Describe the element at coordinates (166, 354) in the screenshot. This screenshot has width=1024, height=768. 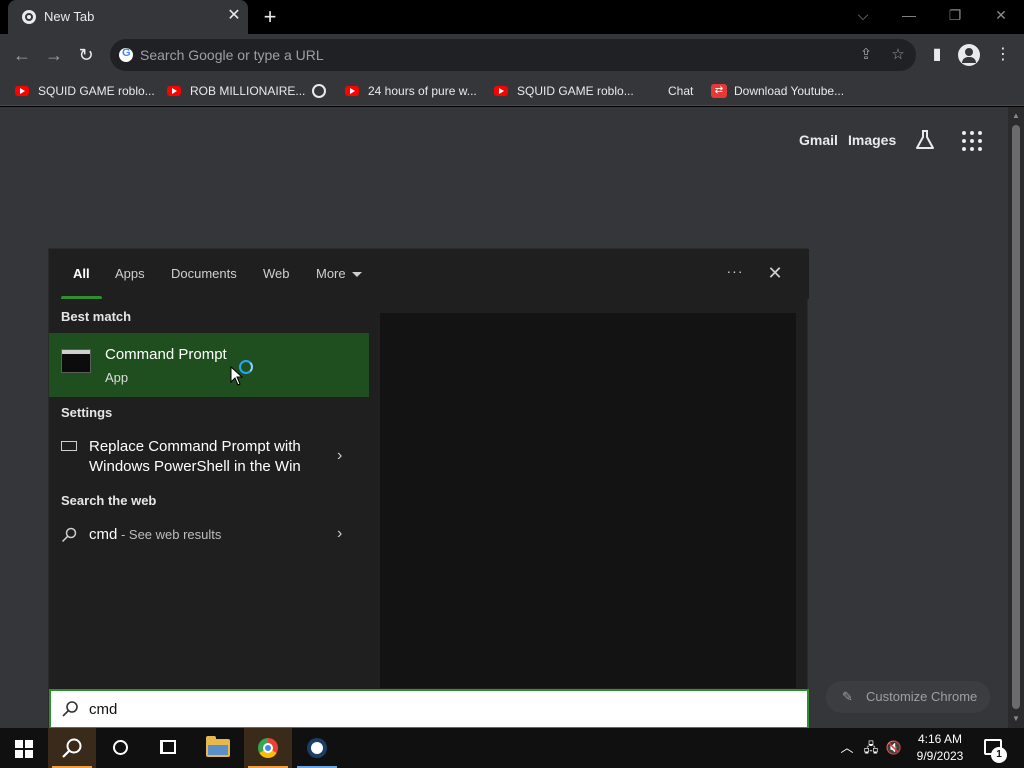
I see `result-title: Command Prompt` at that location.